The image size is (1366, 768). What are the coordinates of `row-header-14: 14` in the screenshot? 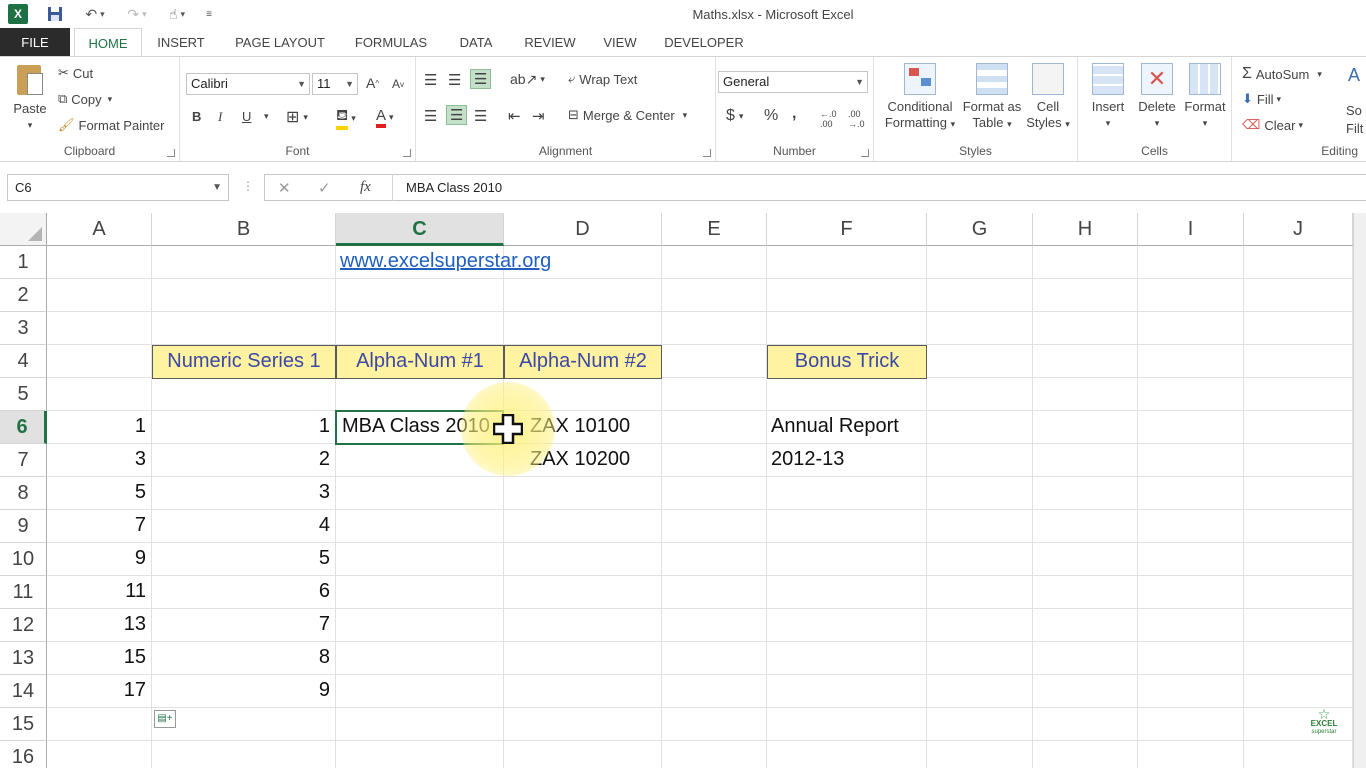 It's located at (23, 691).